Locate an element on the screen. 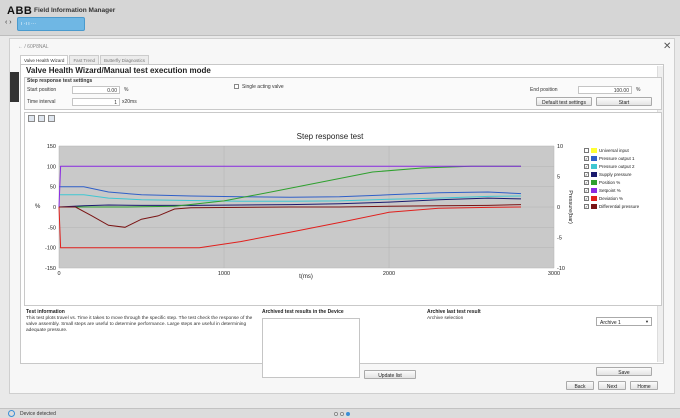 The image size is (680, 418). end-position-label: End position is located at coordinates (544, 90).